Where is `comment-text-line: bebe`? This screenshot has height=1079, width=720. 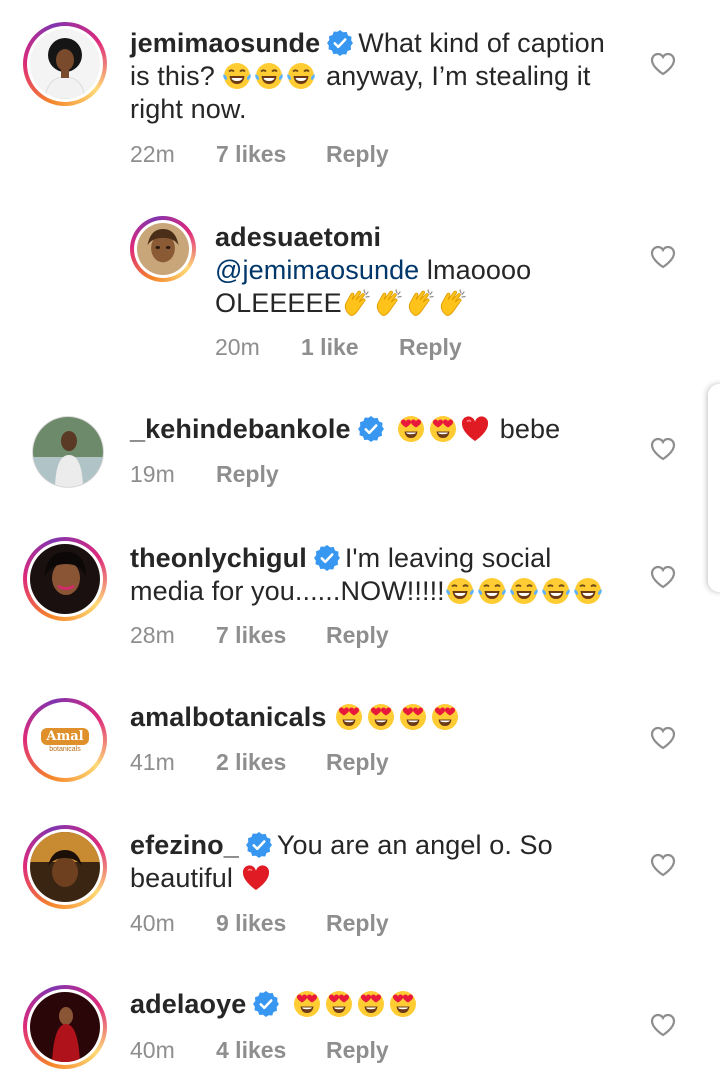 comment-text-line: bebe is located at coordinates (530, 429).